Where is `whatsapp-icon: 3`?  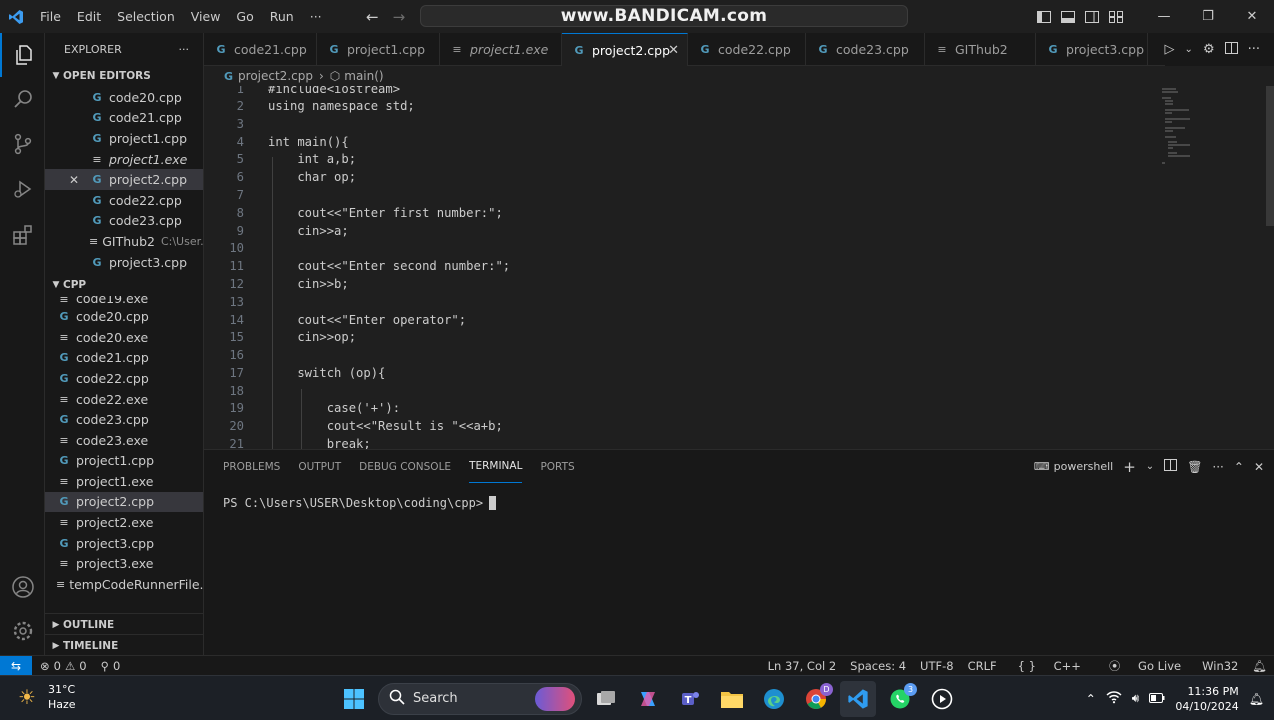
whatsapp-icon: 3 is located at coordinates (900, 699).